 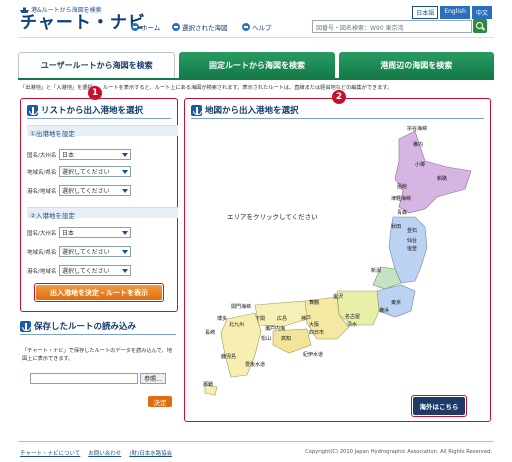 I want to click on lang-chinese: 中文, so click(x=481, y=12).